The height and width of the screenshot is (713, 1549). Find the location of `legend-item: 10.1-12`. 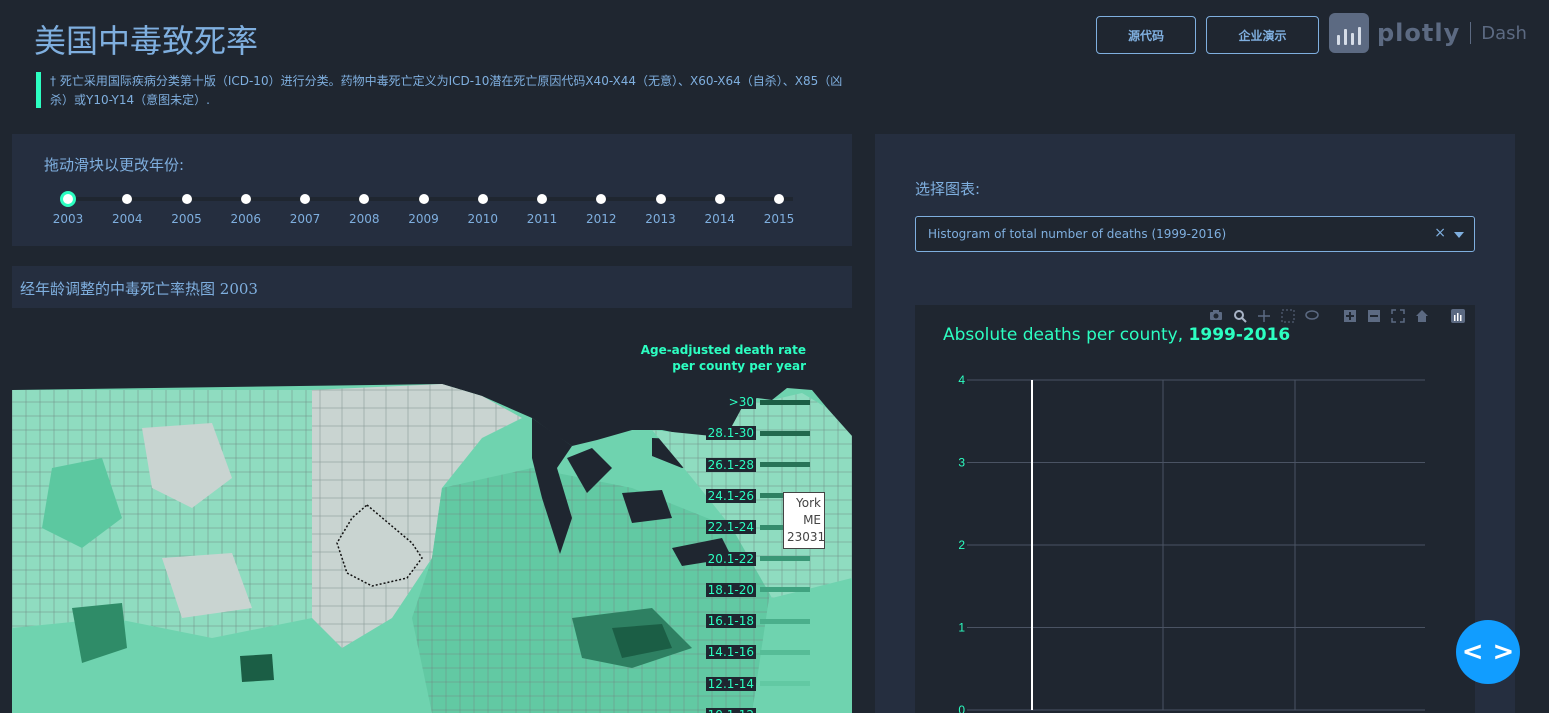

legend-item: 10.1-12 is located at coordinates (757, 709).